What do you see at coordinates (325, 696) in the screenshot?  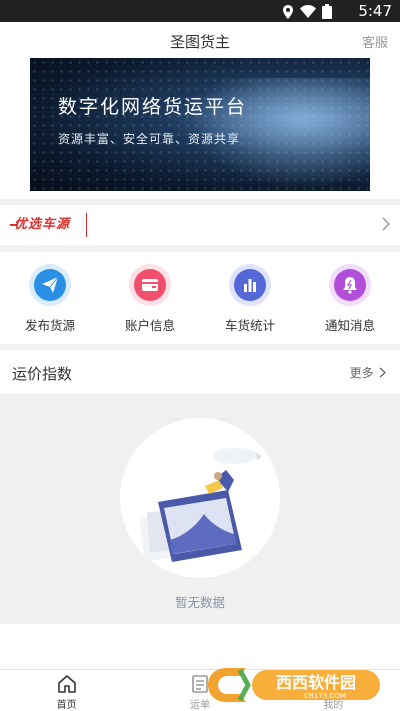 I see `watermark-url: CR173.COM` at bounding box center [325, 696].